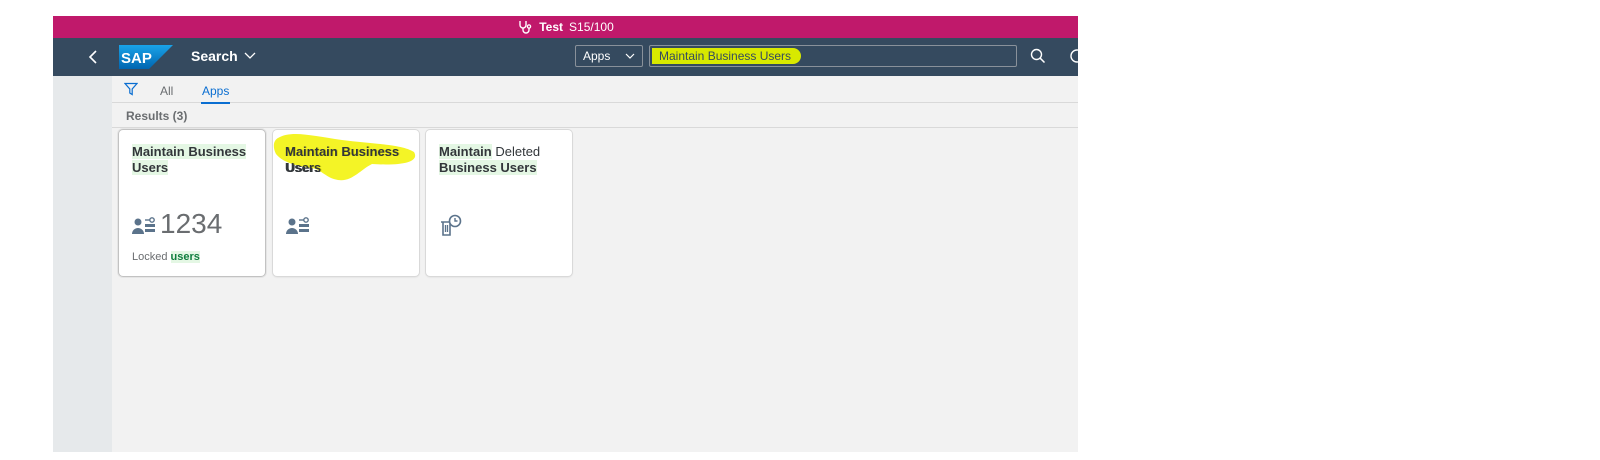 The image size is (1600, 460). I want to click on result-tab-bar: All Apps, so click(595, 90).